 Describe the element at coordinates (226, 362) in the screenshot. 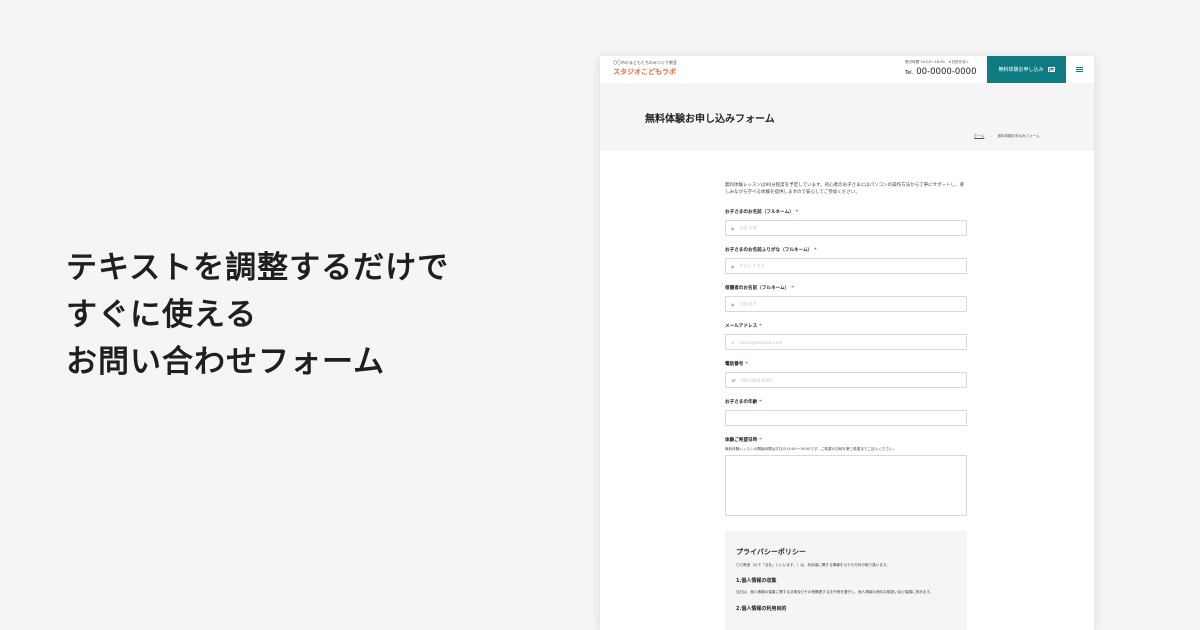

I see `headline-line-3: お問い合わせフォーム` at that location.